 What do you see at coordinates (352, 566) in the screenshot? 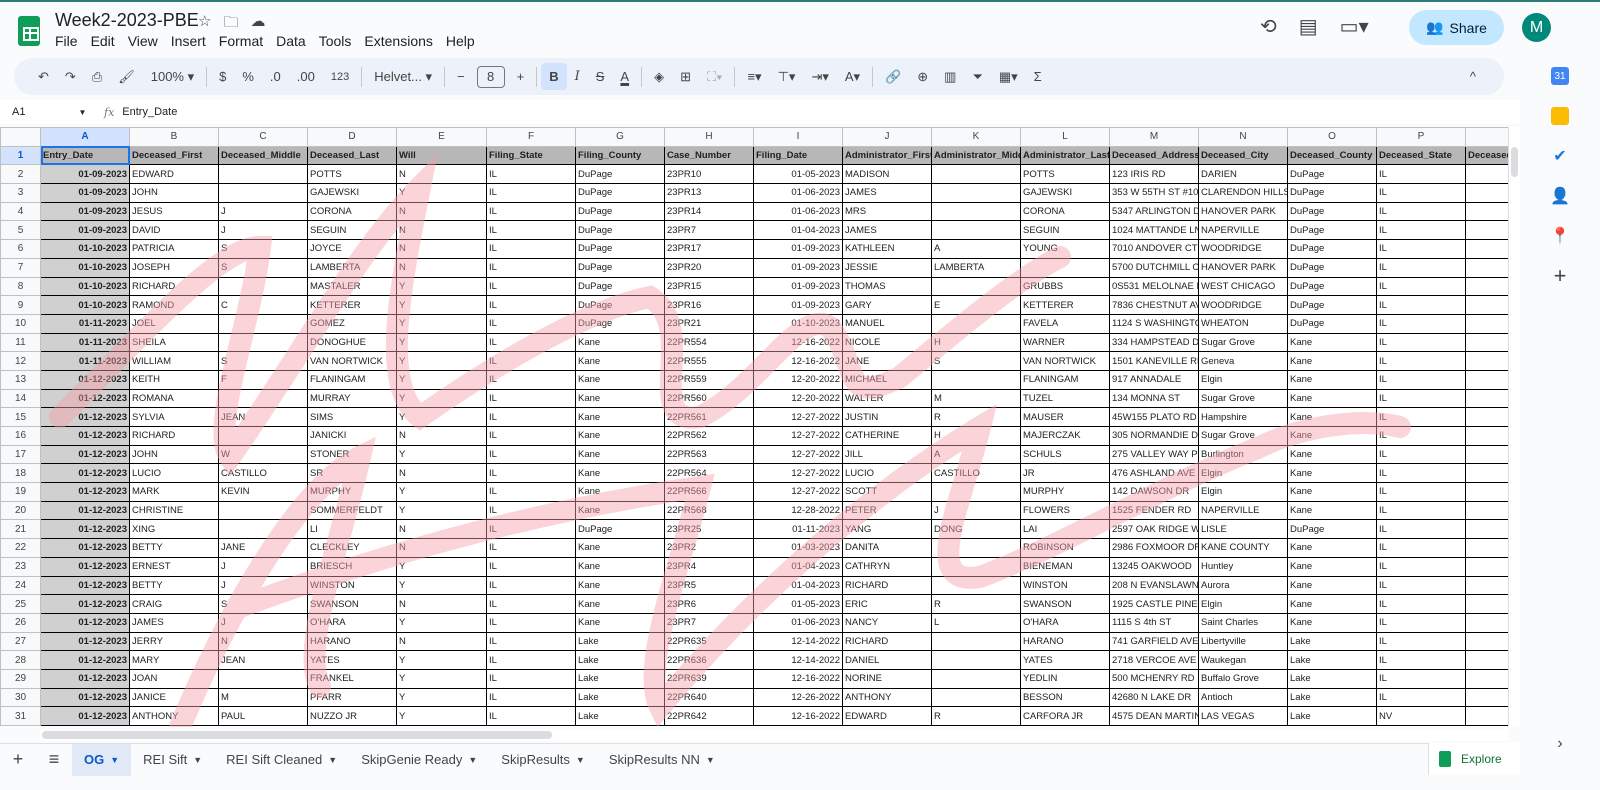
I see `cell: BRIESCH` at bounding box center [352, 566].